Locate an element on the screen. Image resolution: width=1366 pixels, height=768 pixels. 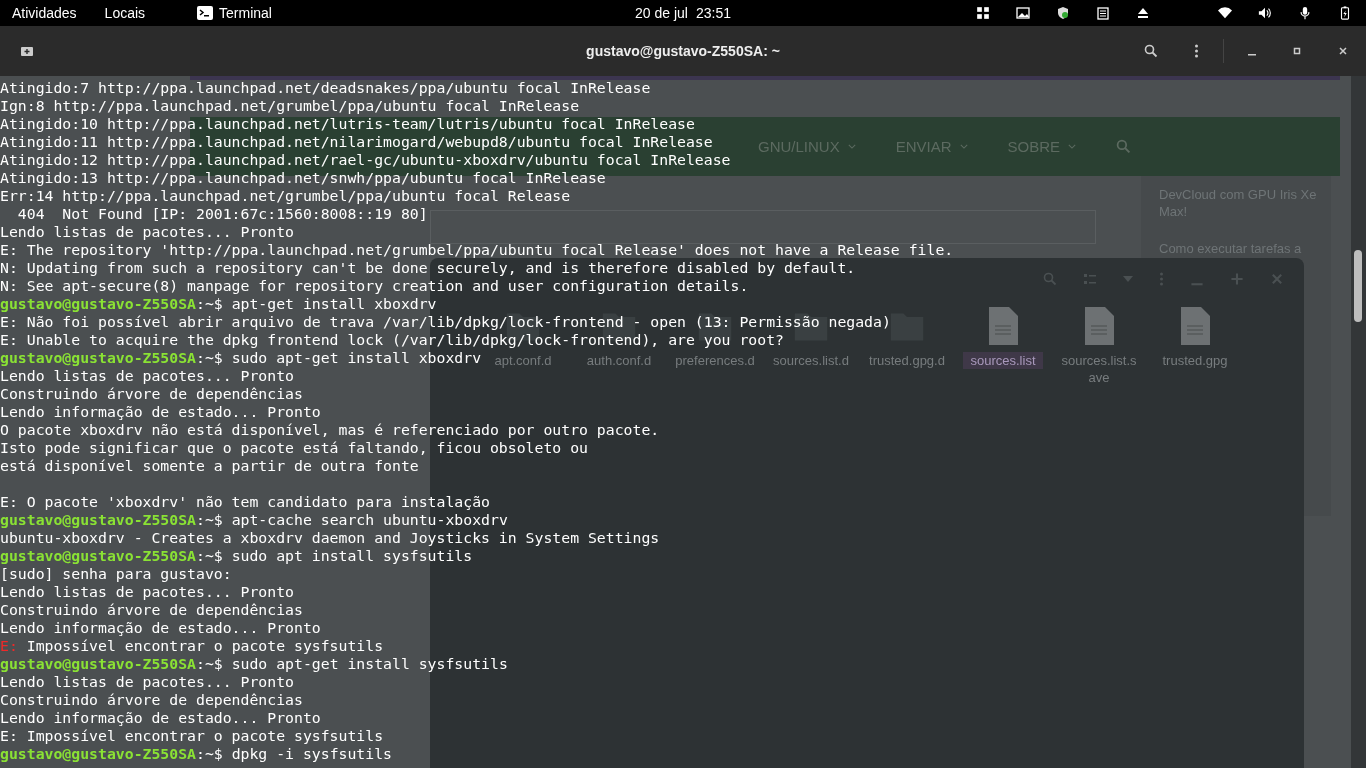
window-title: gustavo@gustavo-Z550SA: ~ is located at coordinates (683, 51).